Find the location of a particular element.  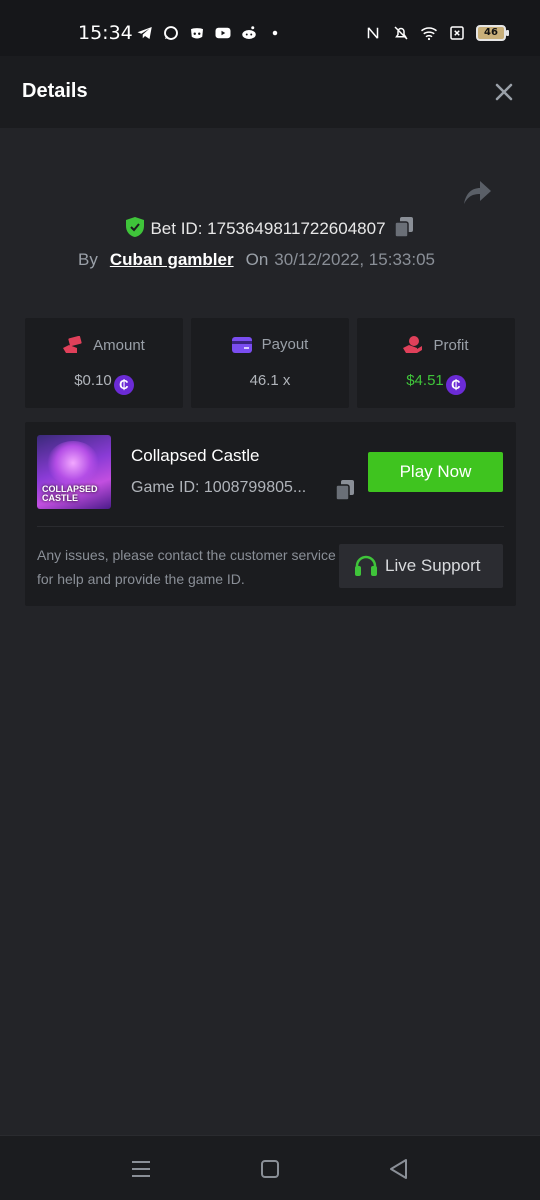

amount-header: Amount is located at coordinates (104, 344).